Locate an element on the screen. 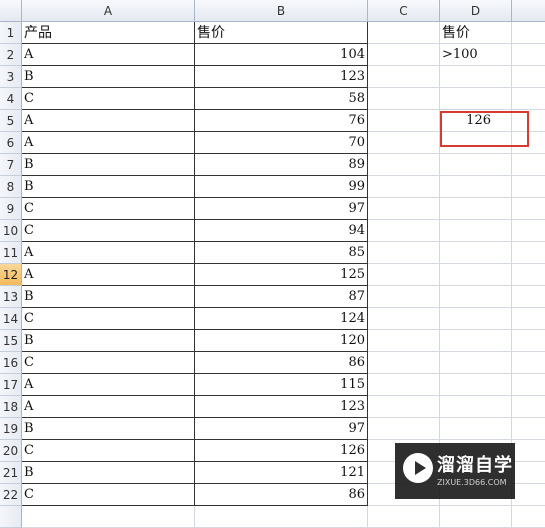  cell-price: 58 is located at coordinates (281, 99).